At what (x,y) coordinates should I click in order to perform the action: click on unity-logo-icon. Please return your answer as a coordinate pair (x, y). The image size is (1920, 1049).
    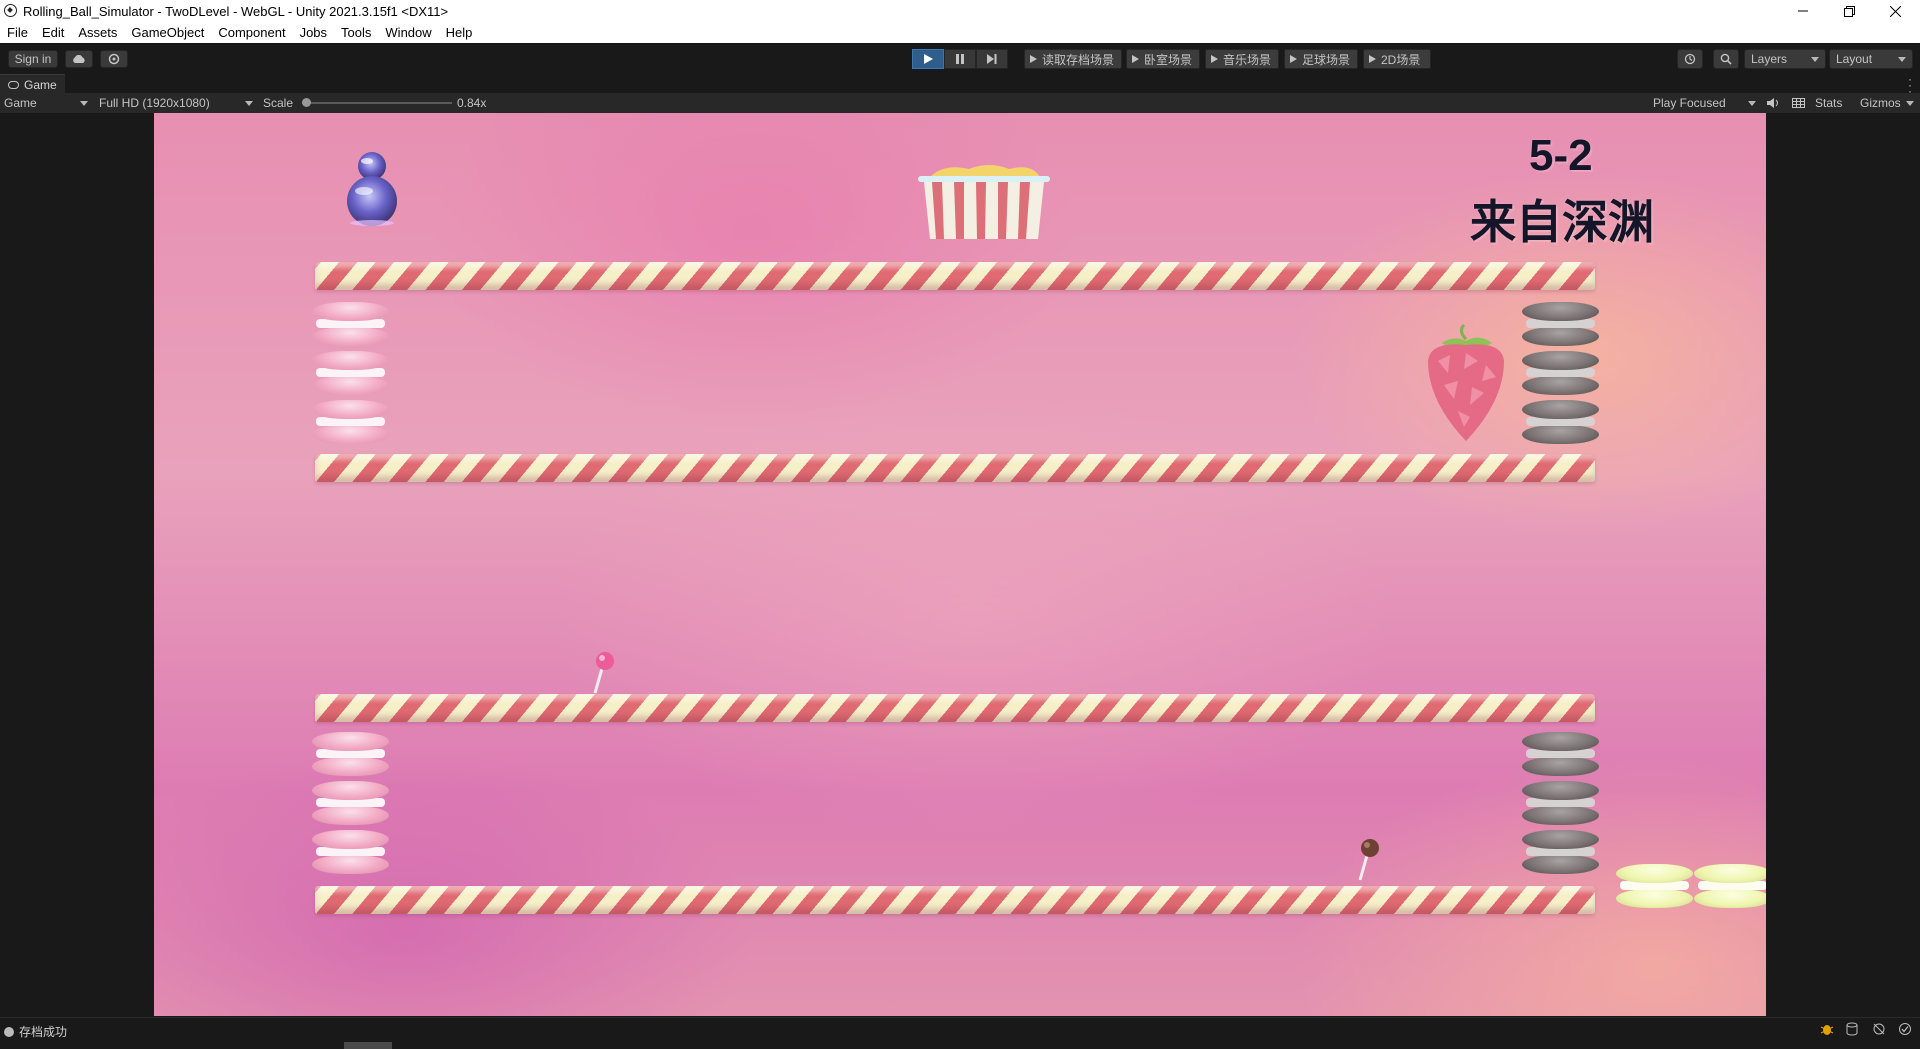
    Looking at the image, I should click on (10, 10).